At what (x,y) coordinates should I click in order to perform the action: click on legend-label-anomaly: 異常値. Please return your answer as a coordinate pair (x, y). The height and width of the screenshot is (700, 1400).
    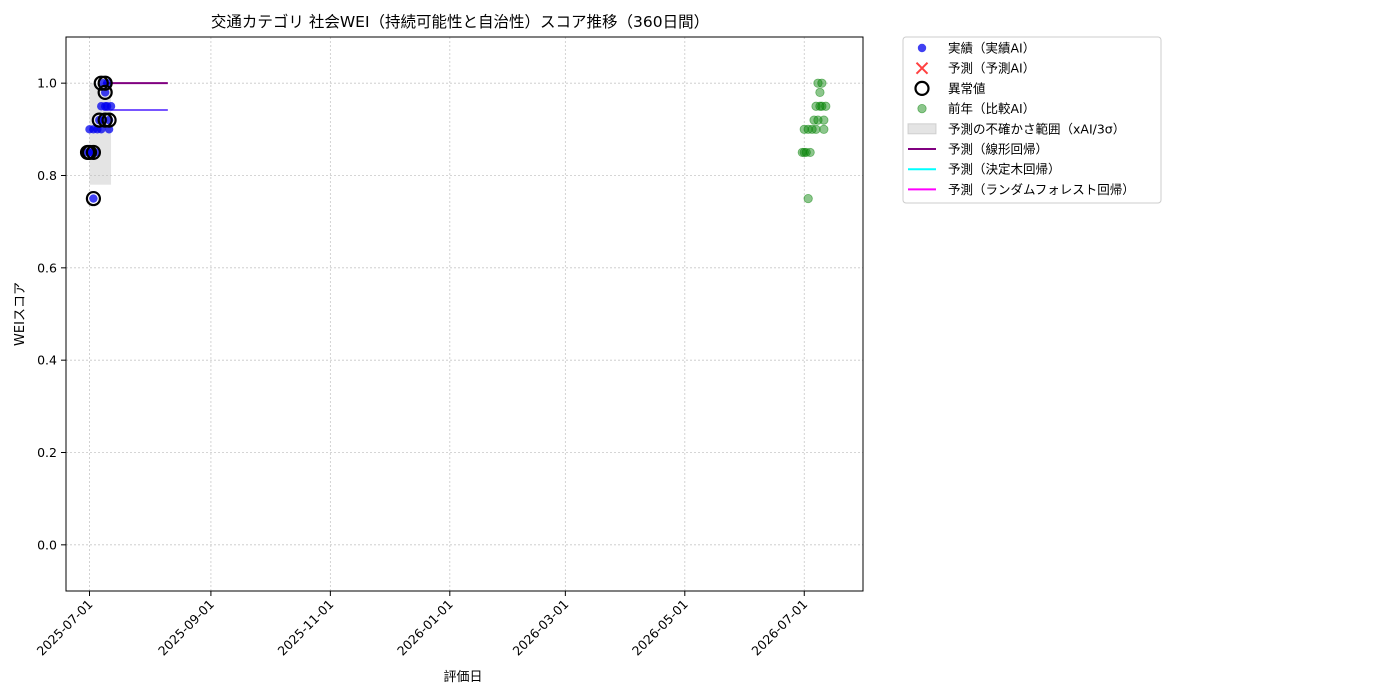
    Looking at the image, I should click on (967, 88).